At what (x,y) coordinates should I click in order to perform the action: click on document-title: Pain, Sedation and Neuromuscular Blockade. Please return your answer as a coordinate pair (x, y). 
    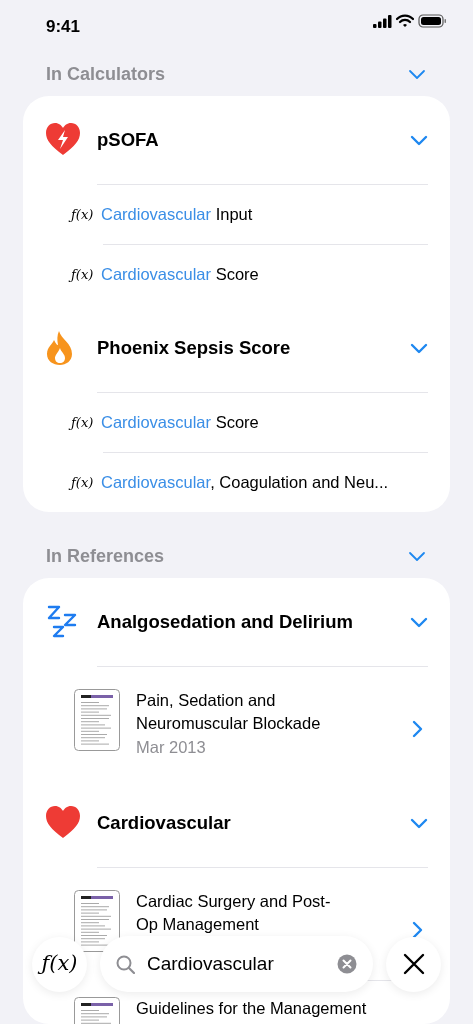
    Looking at the image, I should click on (272, 712).